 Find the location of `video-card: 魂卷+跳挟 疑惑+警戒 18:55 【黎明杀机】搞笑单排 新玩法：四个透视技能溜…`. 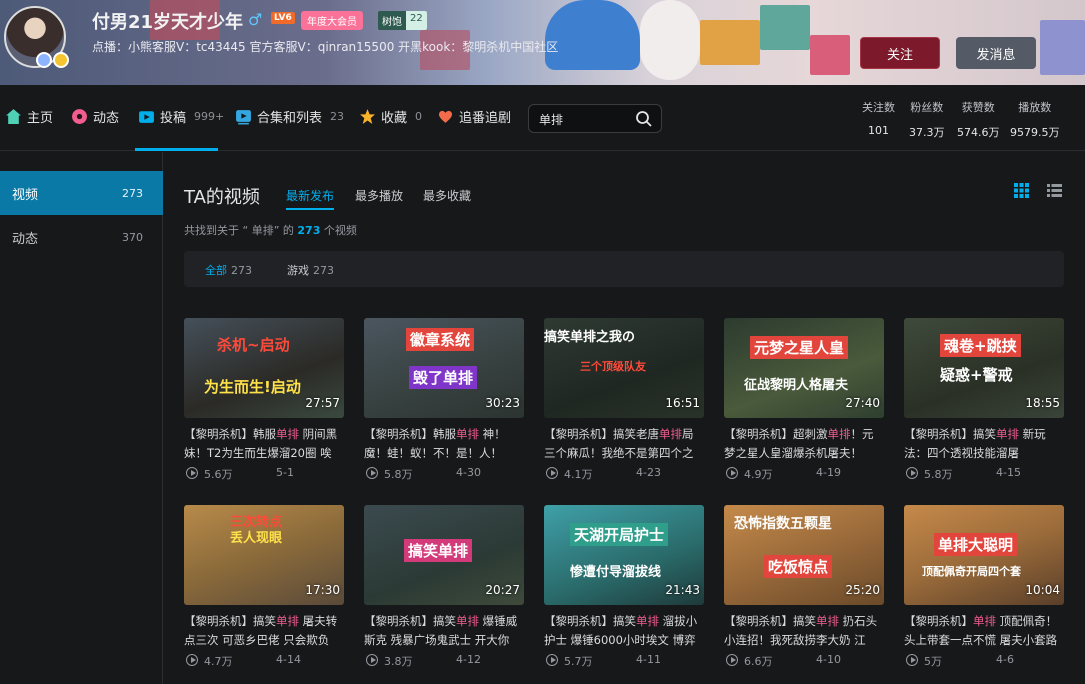

video-card: 魂卷+跳挟 疑惑+警戒 18:55 【黎明杀机】搞笑单排 新玩法：四个透视技能溜… is located at coordinates (984, 400).